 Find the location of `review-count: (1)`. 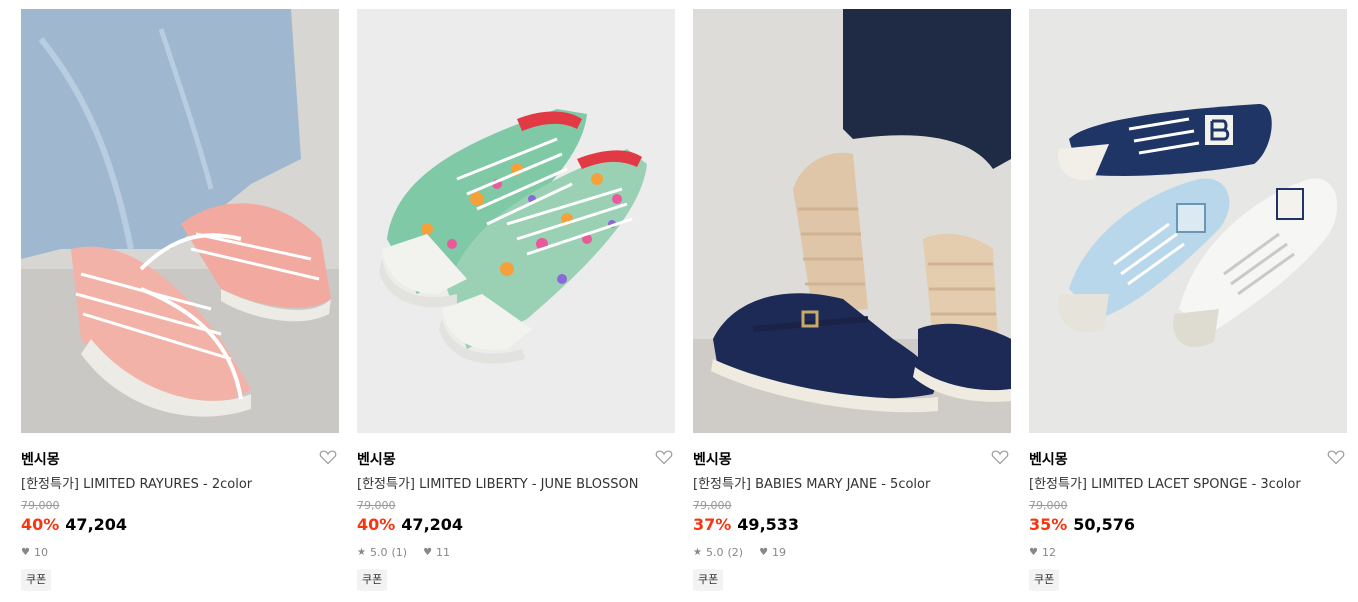

review-count: (1) is located at coordinates (399, 552).